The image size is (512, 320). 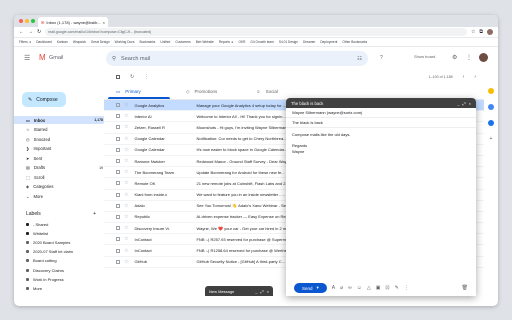 What do you see at coordinates (60, 158) in the screenshot?
I see `sidebar-item-sent: ➤ Sent` at bounding box center [60, 158].